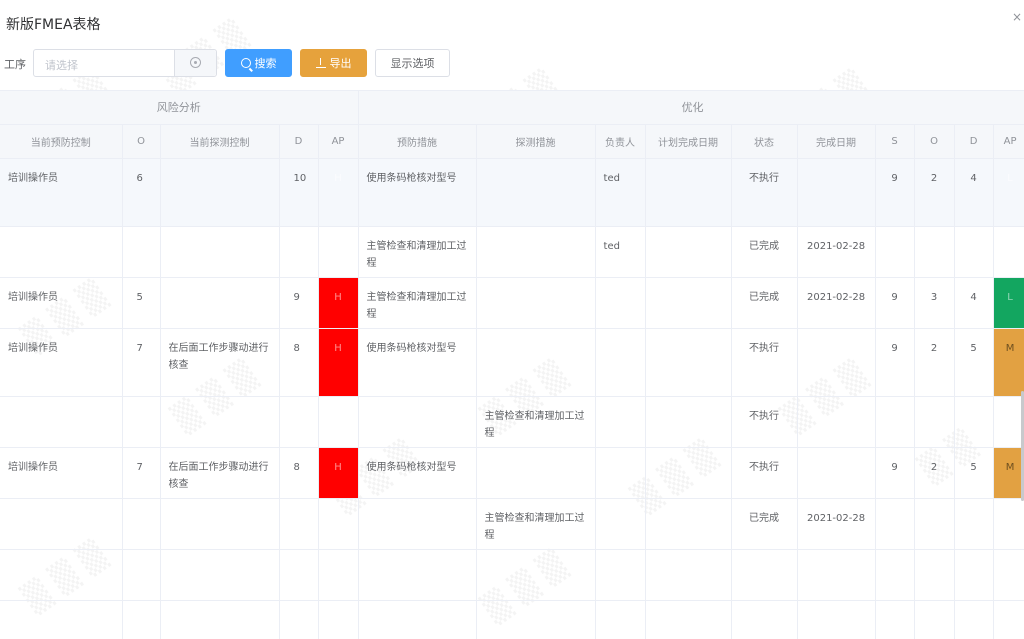 The width and height of the screenshot is (1024, 639). What do you see at coordinates (333, 63) in the screenshot?
I see `export-button: 导出` at bounding box center [333, 63].